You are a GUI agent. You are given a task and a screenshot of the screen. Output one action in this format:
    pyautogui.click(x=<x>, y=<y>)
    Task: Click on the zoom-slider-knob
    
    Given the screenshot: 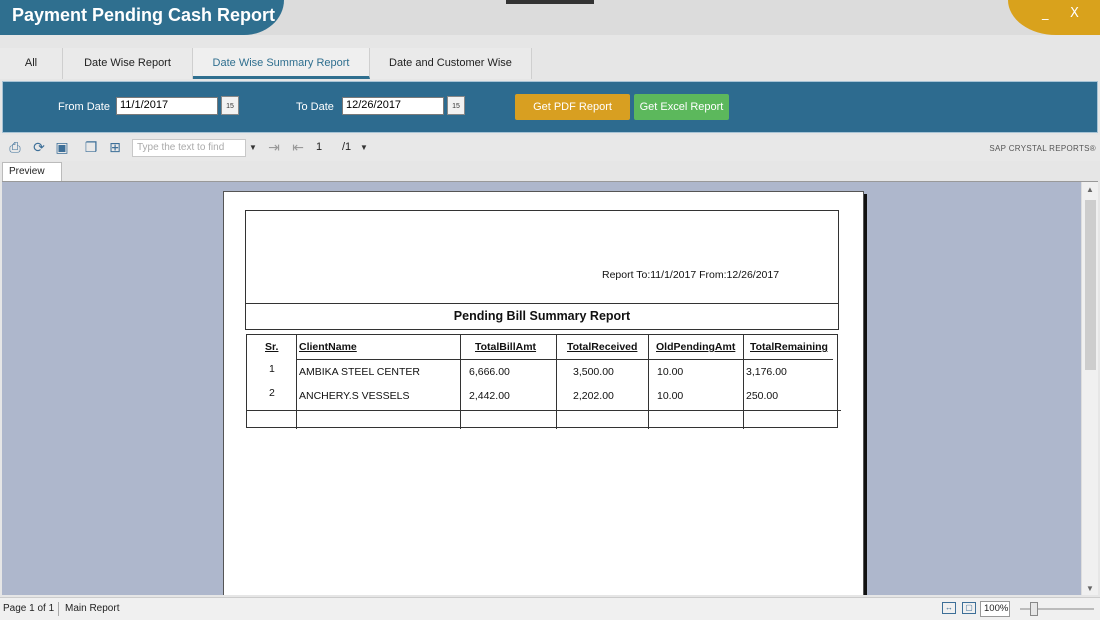 What is the action you would take?
    pyautogui.click(x=1034, y=609)
    